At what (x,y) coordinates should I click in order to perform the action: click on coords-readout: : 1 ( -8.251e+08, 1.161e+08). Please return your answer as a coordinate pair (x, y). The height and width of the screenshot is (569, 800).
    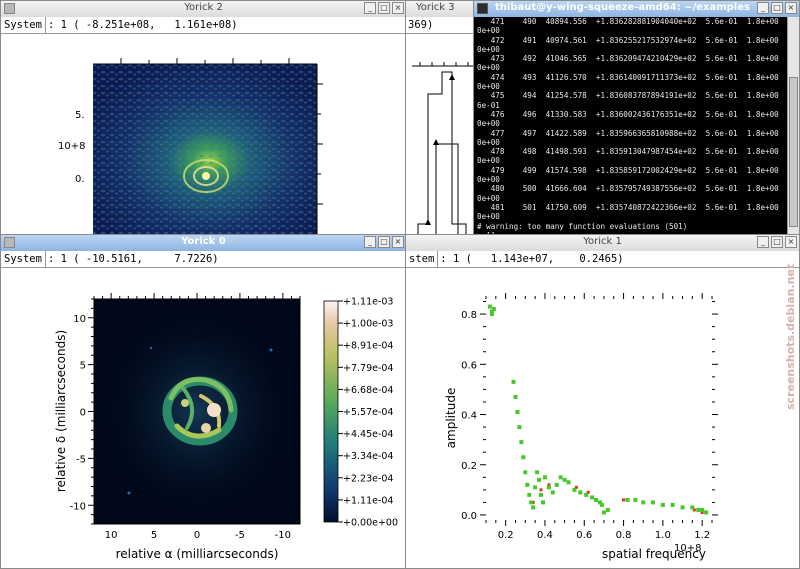
    Looking at the image, I should click on (142, 25).